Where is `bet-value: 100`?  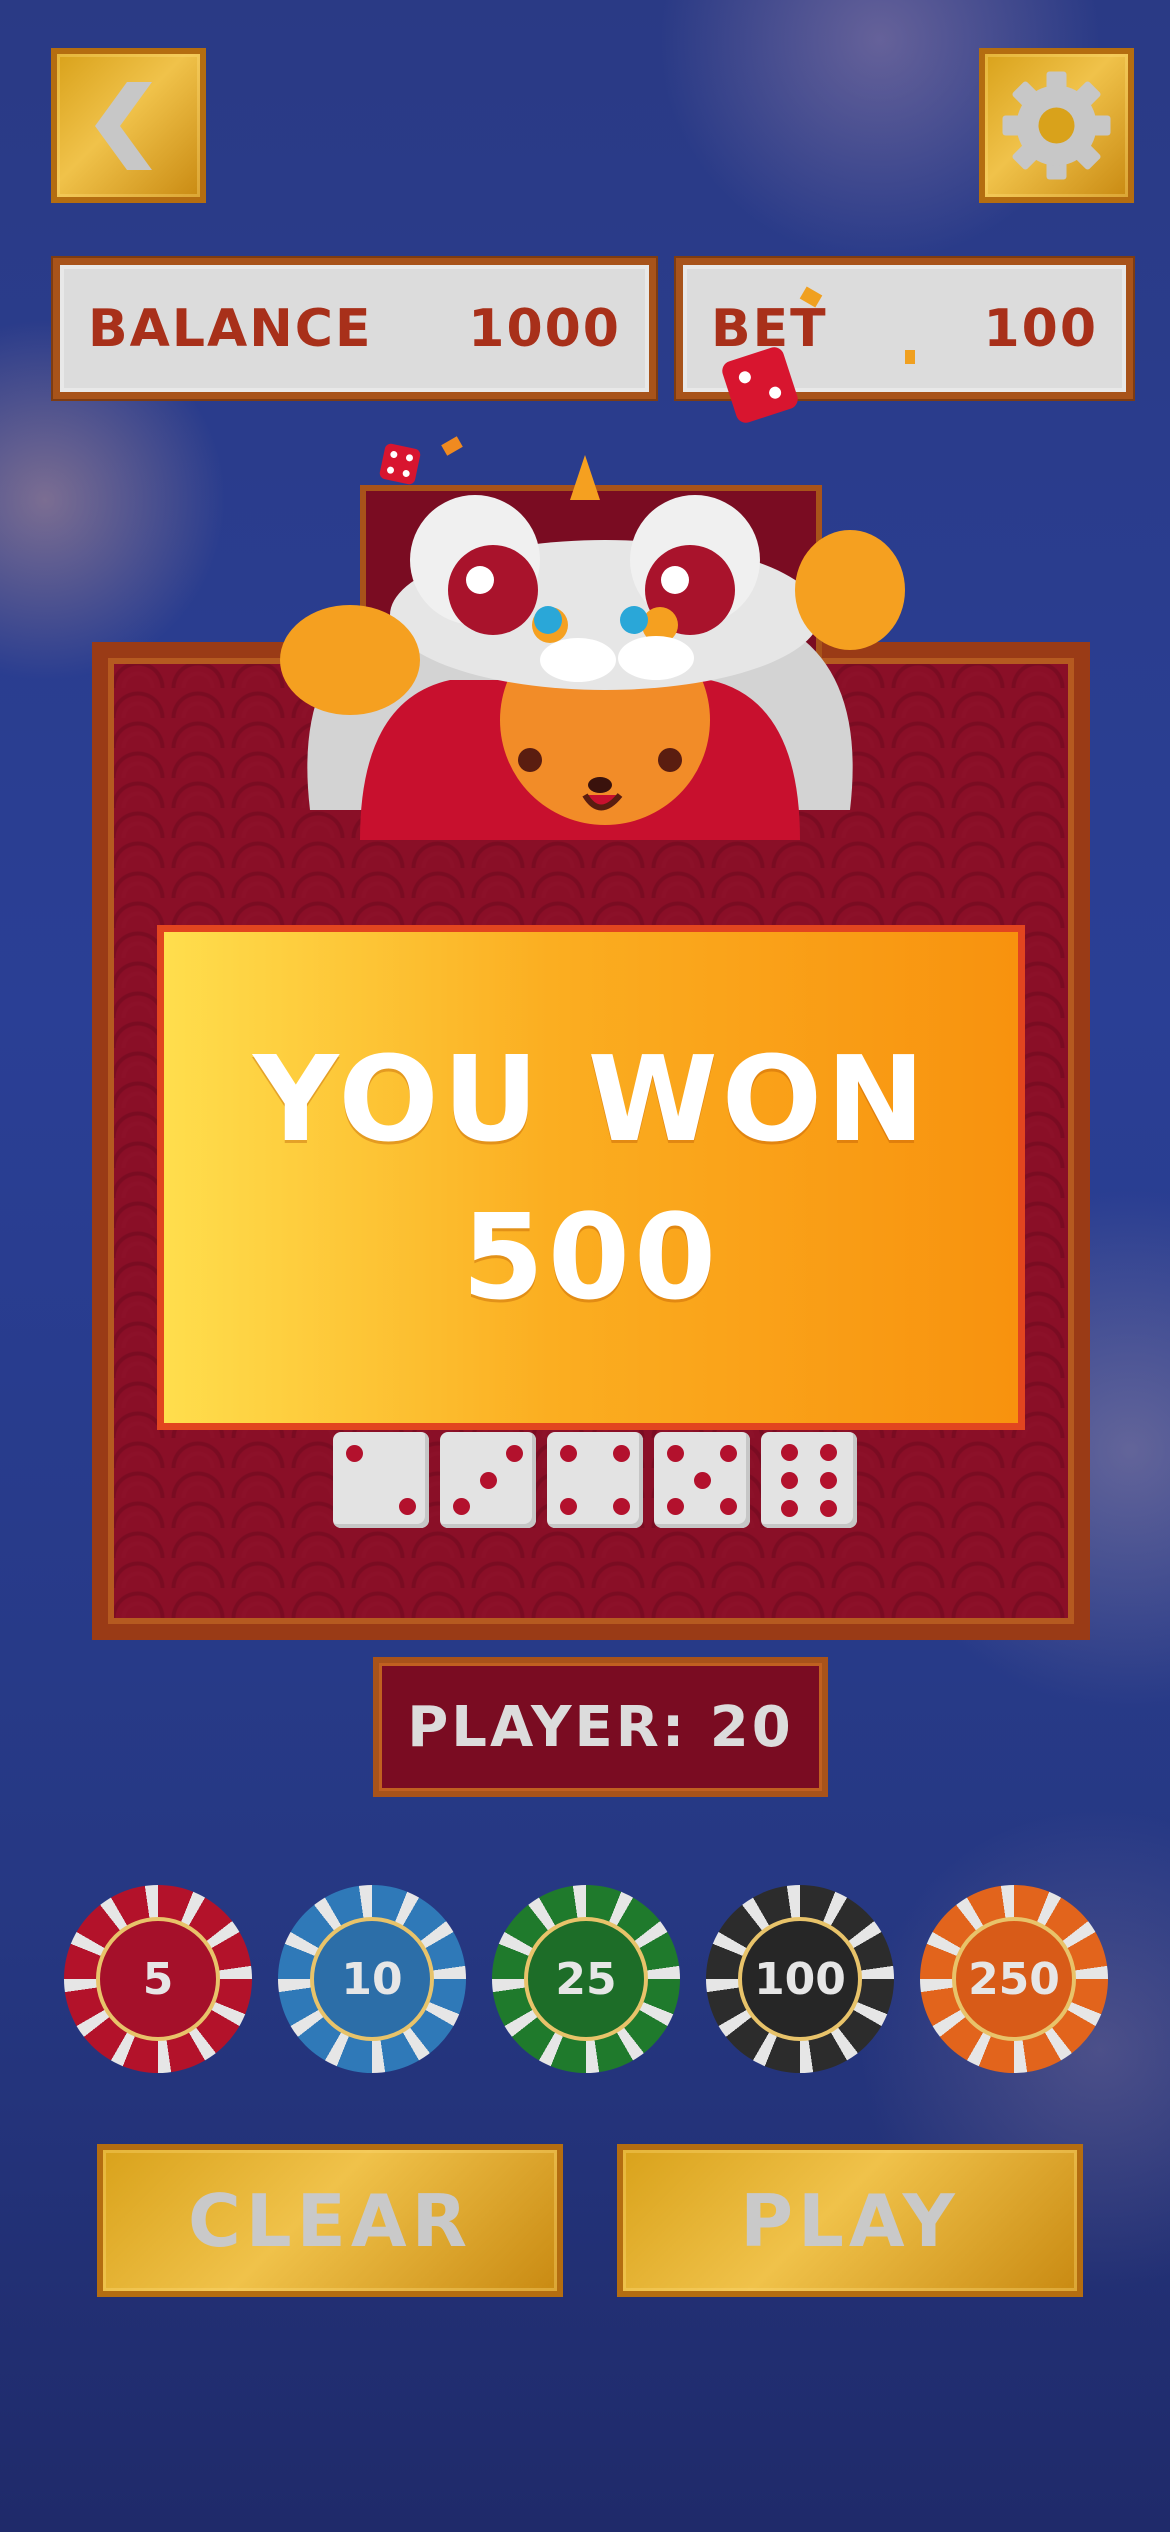 bet-value: 100 is located at coordinates (1040, 328).